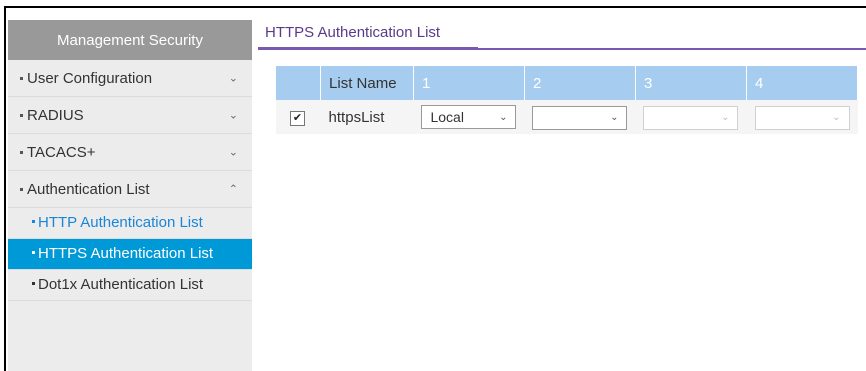 The width and height of the screenshot is (866, 371). Describe the element at coordinates (90, 78) in the screenshot. I see `sidebar-item-label: User Configuration` at that location.